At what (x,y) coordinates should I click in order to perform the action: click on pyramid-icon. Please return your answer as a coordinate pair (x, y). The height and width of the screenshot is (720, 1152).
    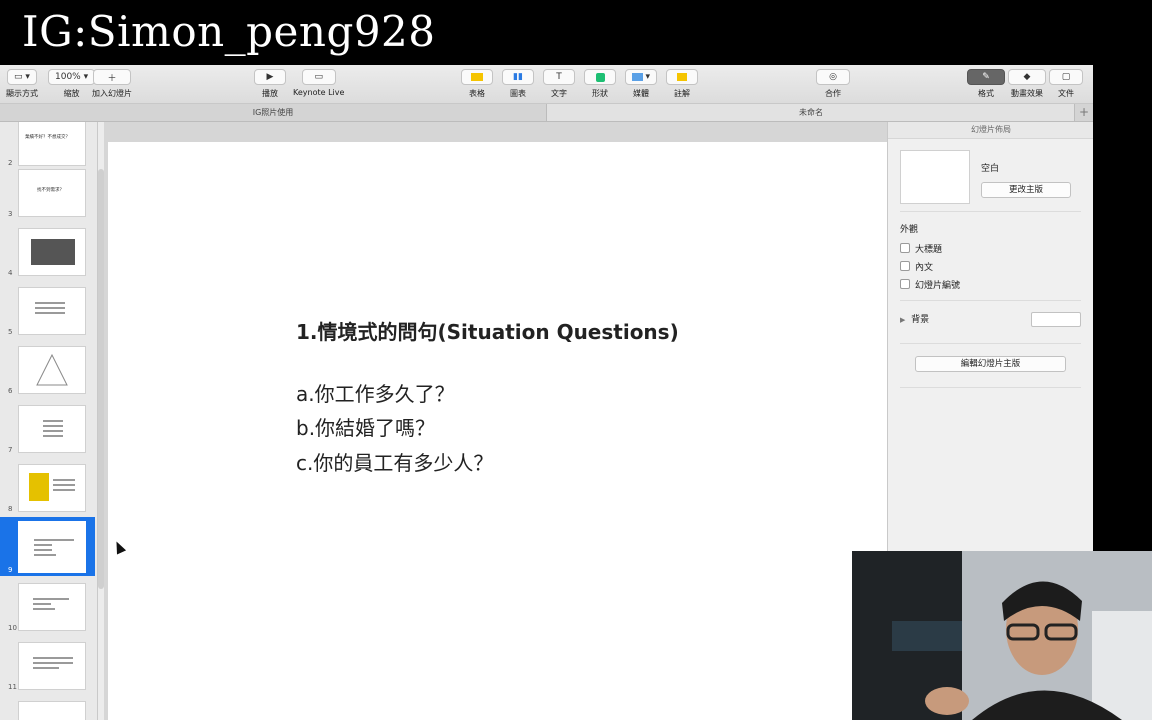
    Looking at the image, I should click on (52, 369).